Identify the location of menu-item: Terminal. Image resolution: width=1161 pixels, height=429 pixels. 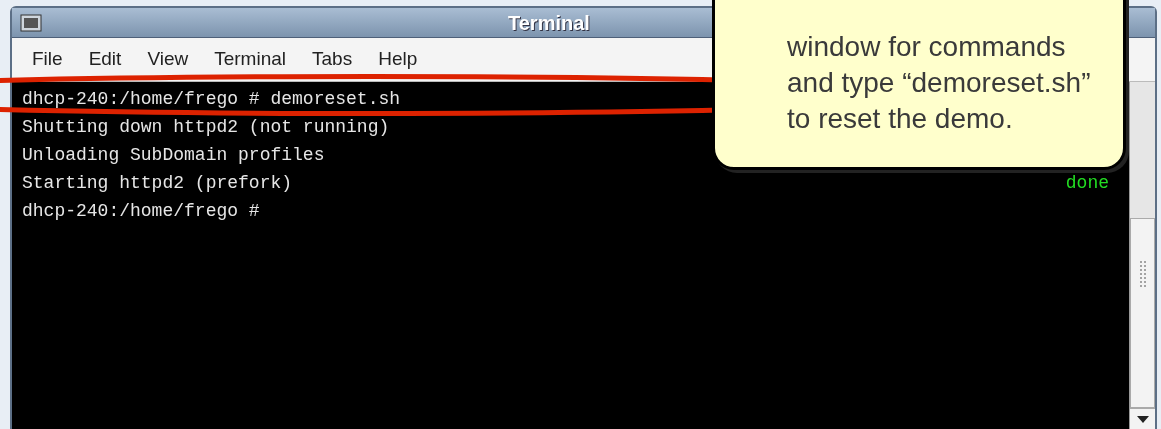
(250, 59).